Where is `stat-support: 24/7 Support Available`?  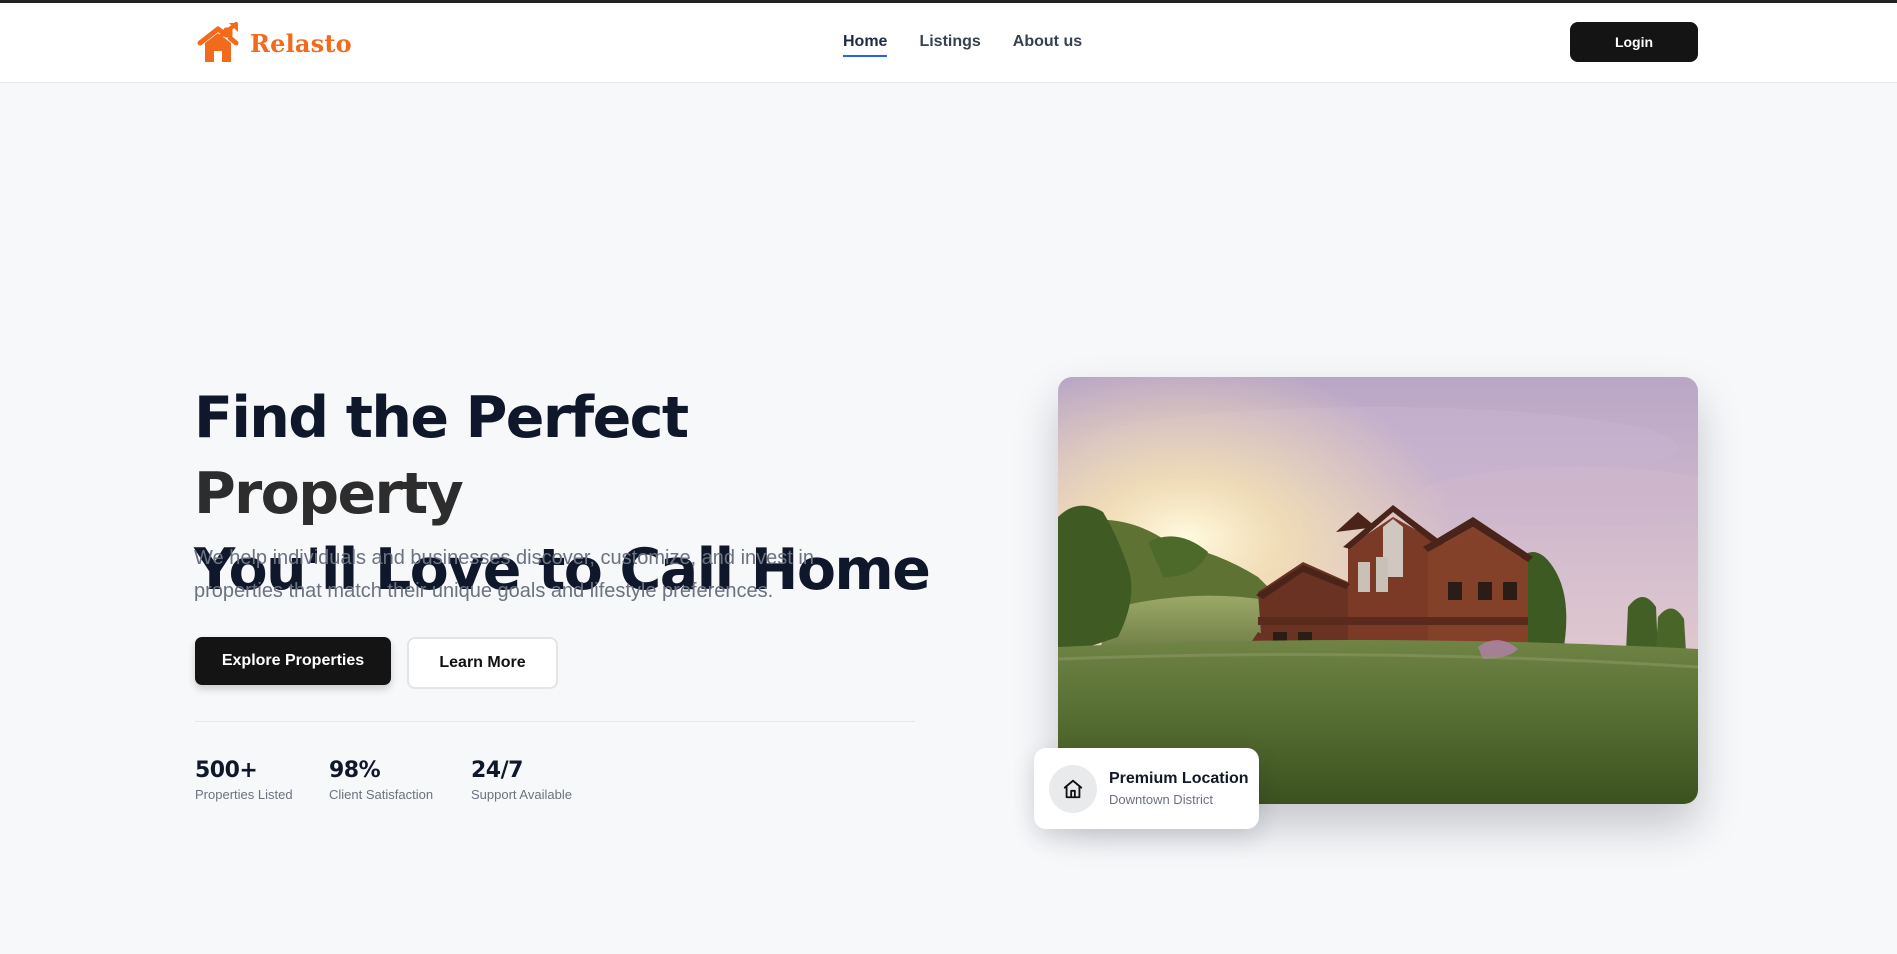 stat-support: 24/7 Support Available is located at coordinates (521, 780).